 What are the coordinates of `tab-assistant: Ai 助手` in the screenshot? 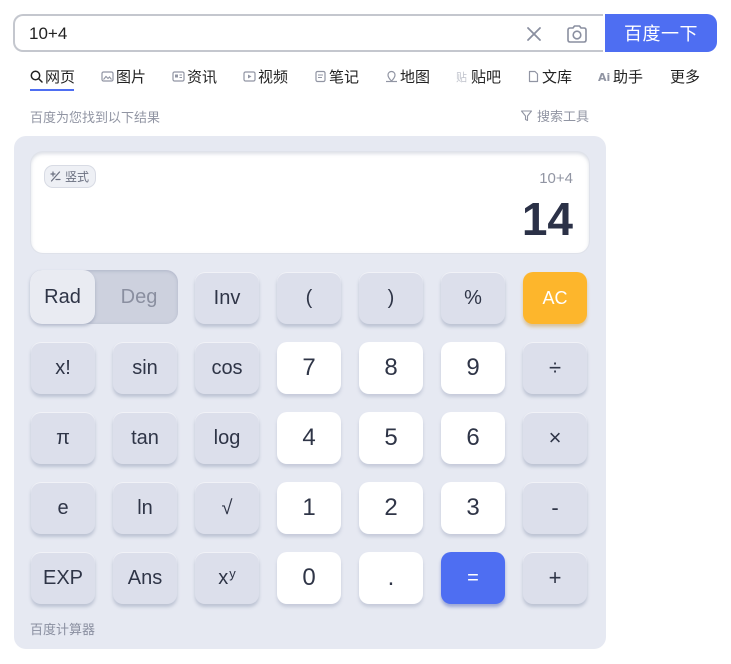 It's located at (620, 76).